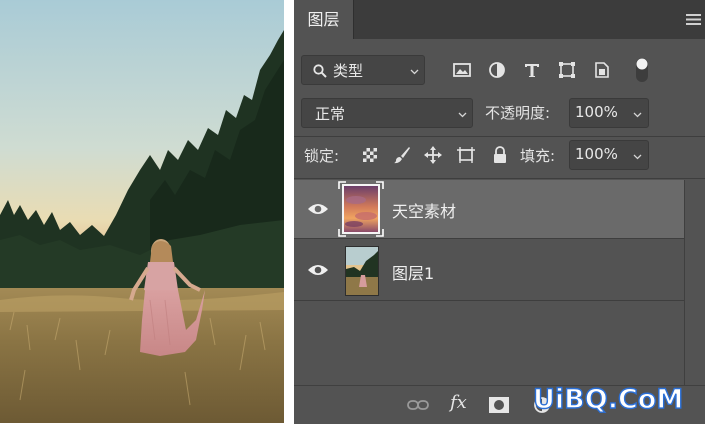 The width and height of the screenshot is (705, 424). I want to click on panel-menu-icon, so click(693, 19).